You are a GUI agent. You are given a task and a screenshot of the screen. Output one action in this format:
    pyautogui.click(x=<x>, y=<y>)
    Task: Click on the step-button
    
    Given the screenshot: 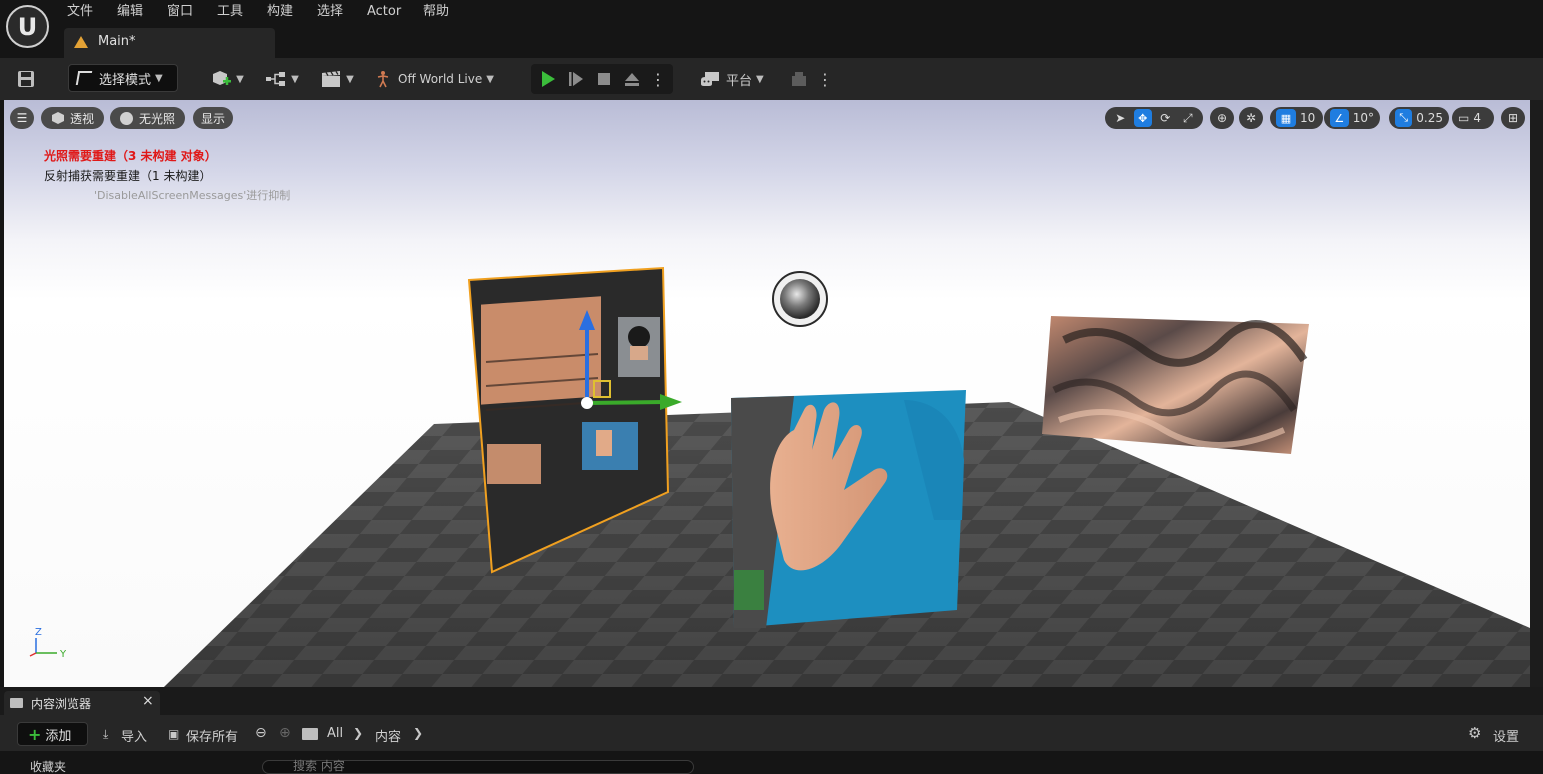 What is the action you would take?
    pyautogui.click(x=576, y=79)
    